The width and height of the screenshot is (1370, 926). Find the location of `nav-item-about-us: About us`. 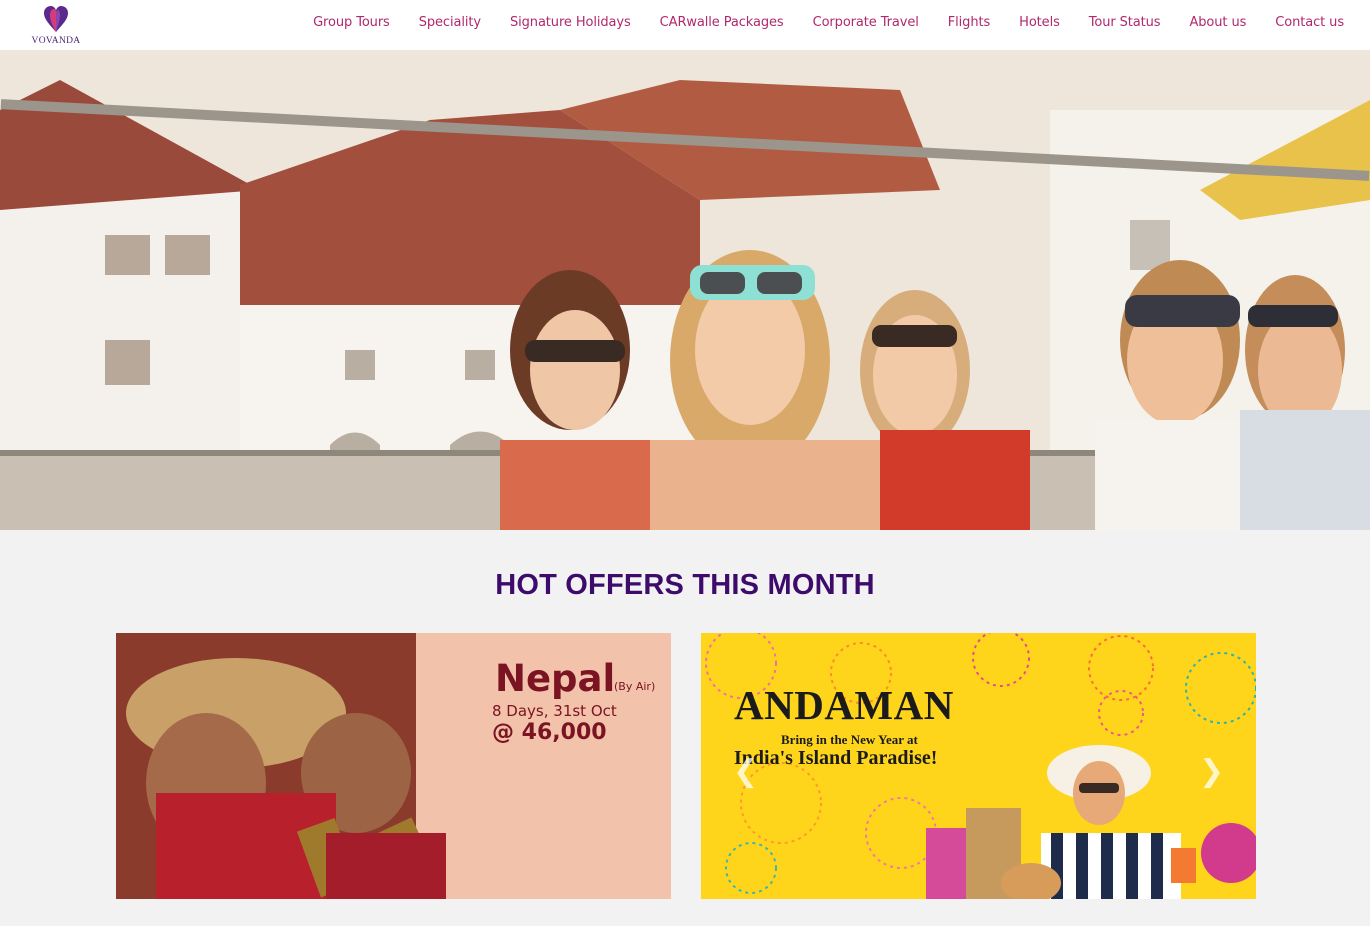

nav-item-about-us: About us is located at coordinates (1217, 22).